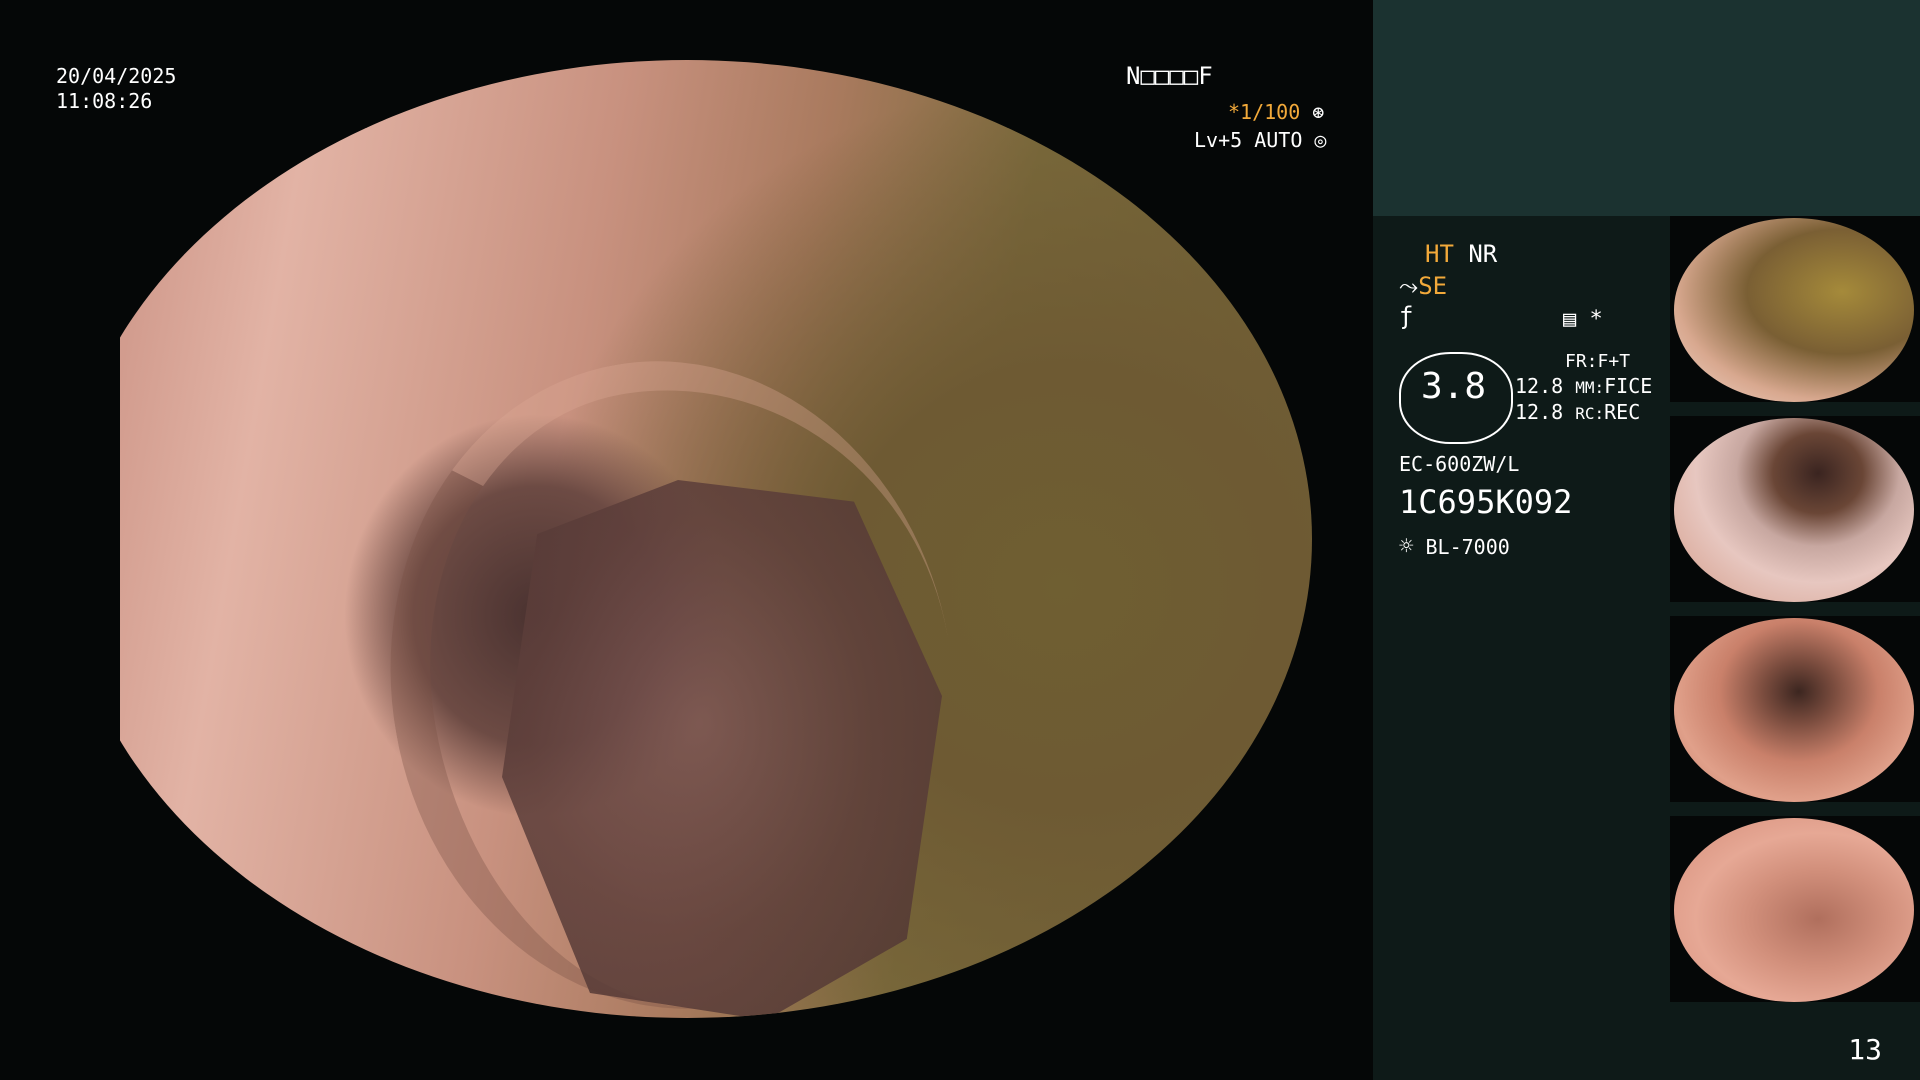 The height and width of the screenshot is (1080, 1920). What do you see at coordinates (1622, 412) in the screenshot?
I see `rc-value: REC` at bounding box center [1622, 412].